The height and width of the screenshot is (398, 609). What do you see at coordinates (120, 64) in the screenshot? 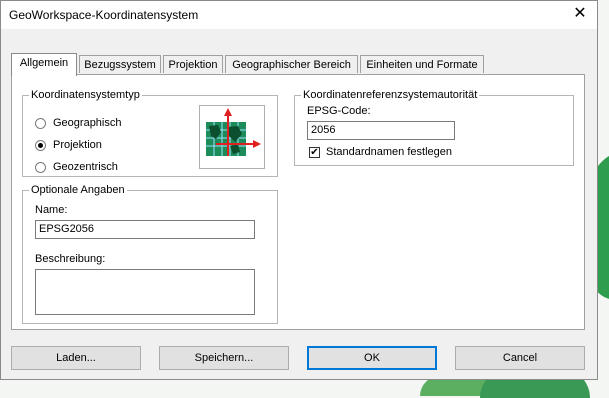
I see `tab-bezugssystem: Bezugssystem` at bounding box center [120, 64].